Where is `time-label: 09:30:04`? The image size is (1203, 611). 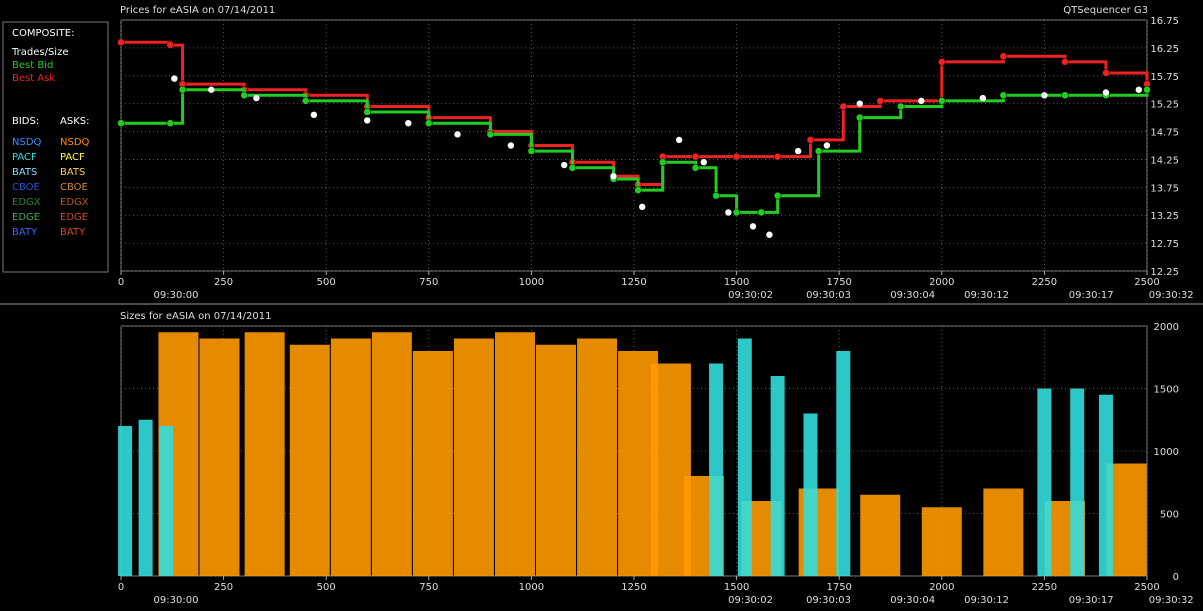
time-label: 09:30:04 is located at coordinates (912, 295).